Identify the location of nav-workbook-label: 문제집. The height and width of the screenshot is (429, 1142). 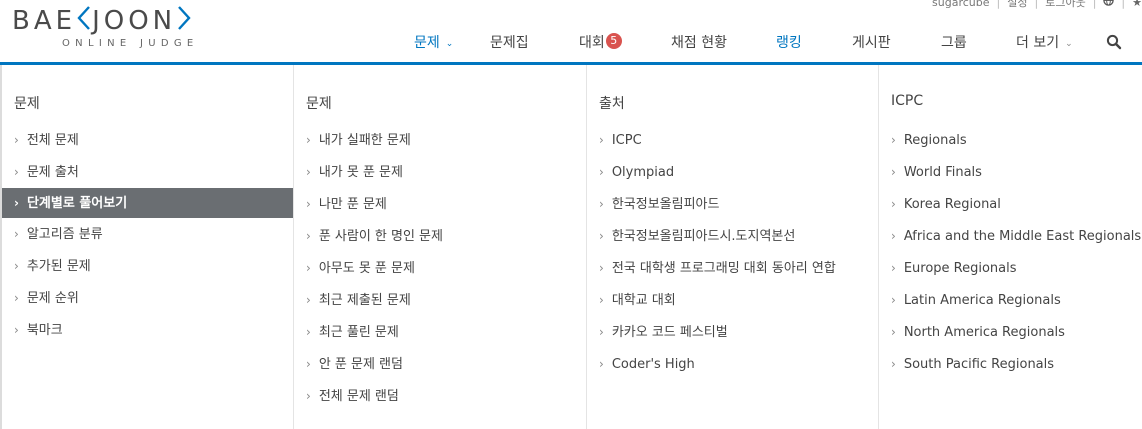
(509, 43).